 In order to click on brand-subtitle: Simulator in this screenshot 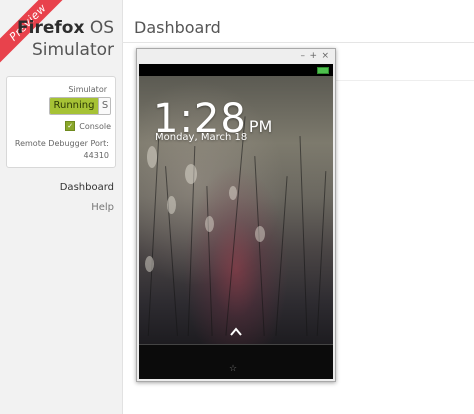, I will do `click(72, 50)`.